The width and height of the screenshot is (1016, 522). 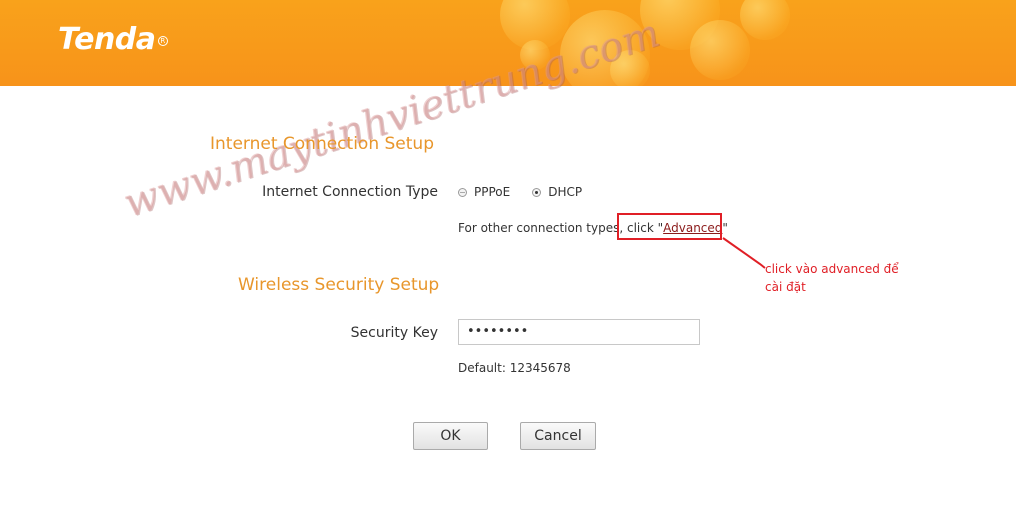 I want to click on security-key-label: Security Key, so click(x=394, y=333).